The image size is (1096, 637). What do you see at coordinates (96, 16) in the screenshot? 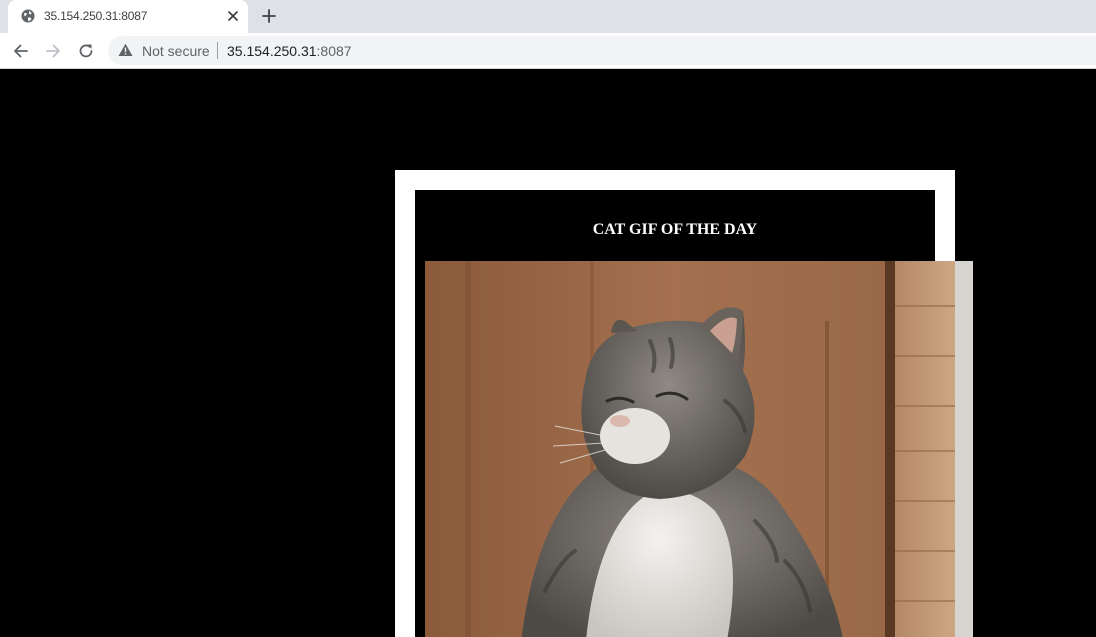
I see `tab-title: 35.154.250.31:8087` at bounding box center [96, 16].